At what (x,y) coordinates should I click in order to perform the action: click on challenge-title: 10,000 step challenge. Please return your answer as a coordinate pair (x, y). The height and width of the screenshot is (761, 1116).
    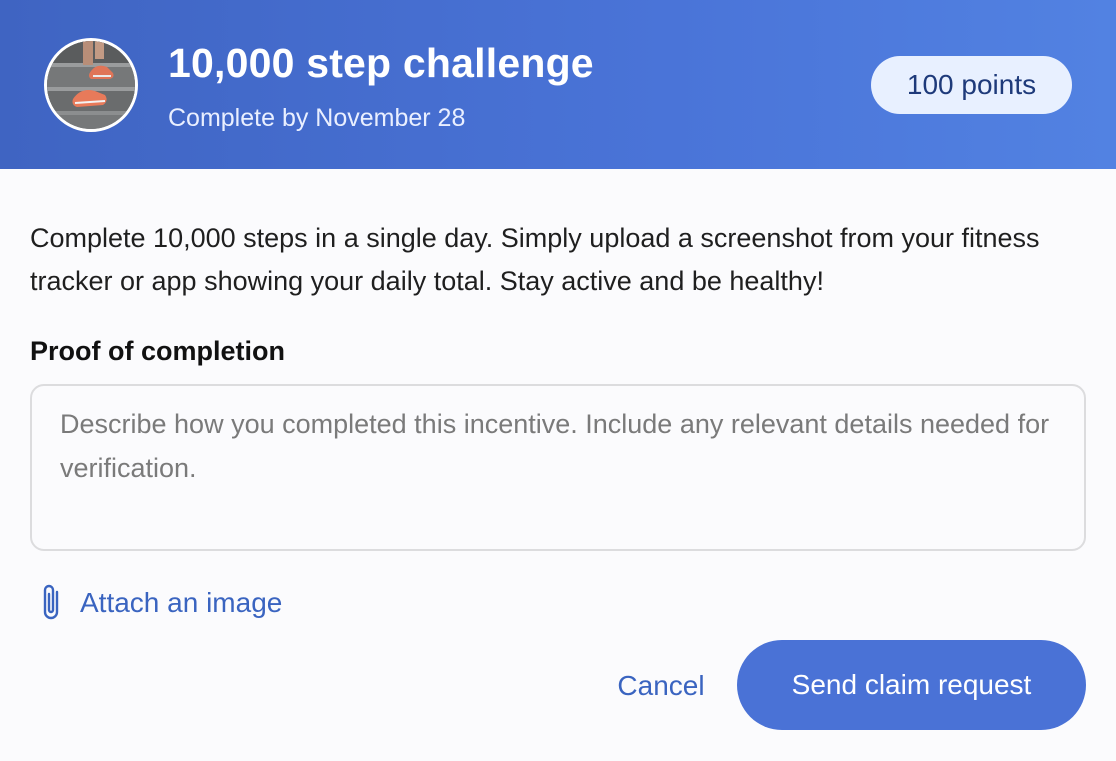
    Looking at the image, I should click on (381, 63).